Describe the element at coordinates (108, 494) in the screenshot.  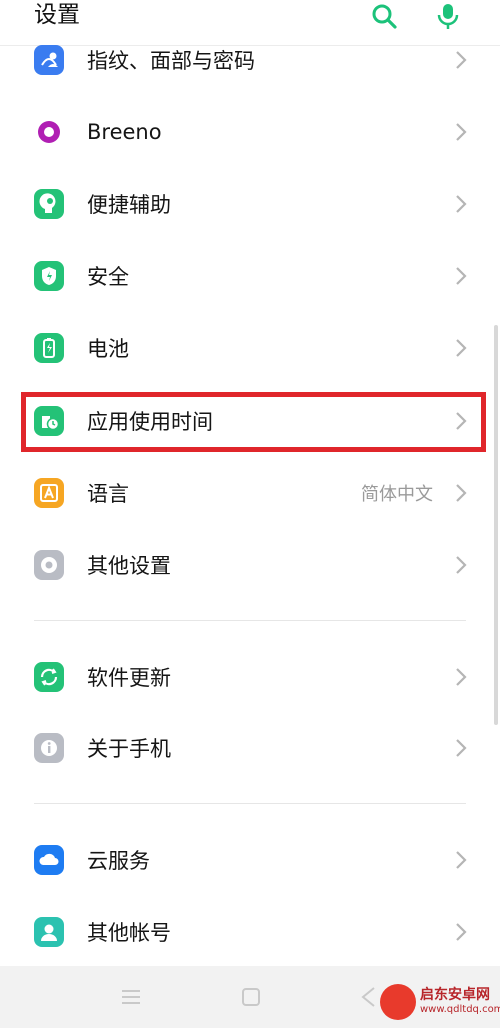
I see `row-label: 语言` at that location.